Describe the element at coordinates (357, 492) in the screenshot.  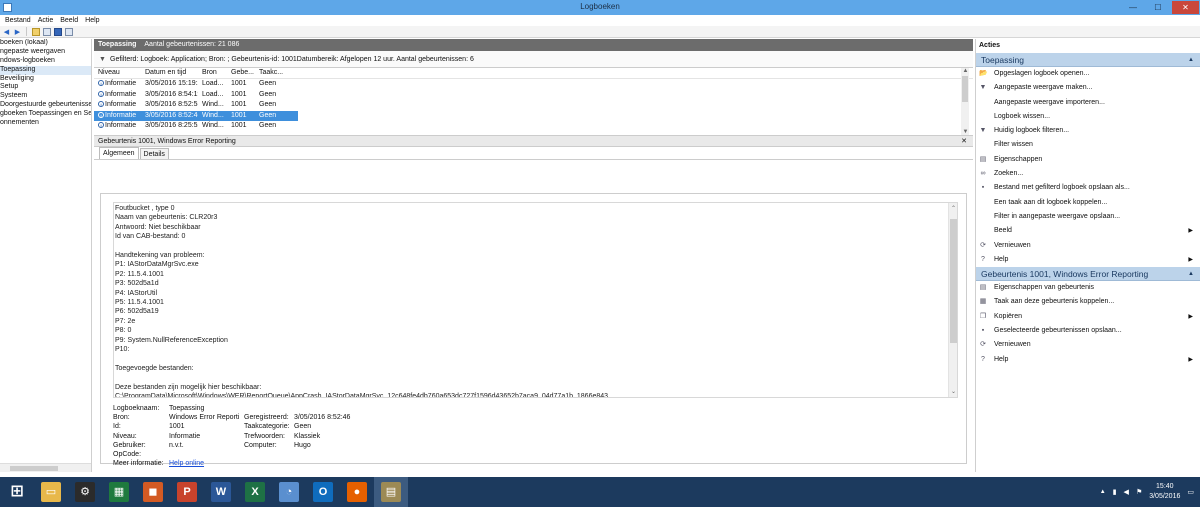
I see `taskbar-app-button: ●` at that location.